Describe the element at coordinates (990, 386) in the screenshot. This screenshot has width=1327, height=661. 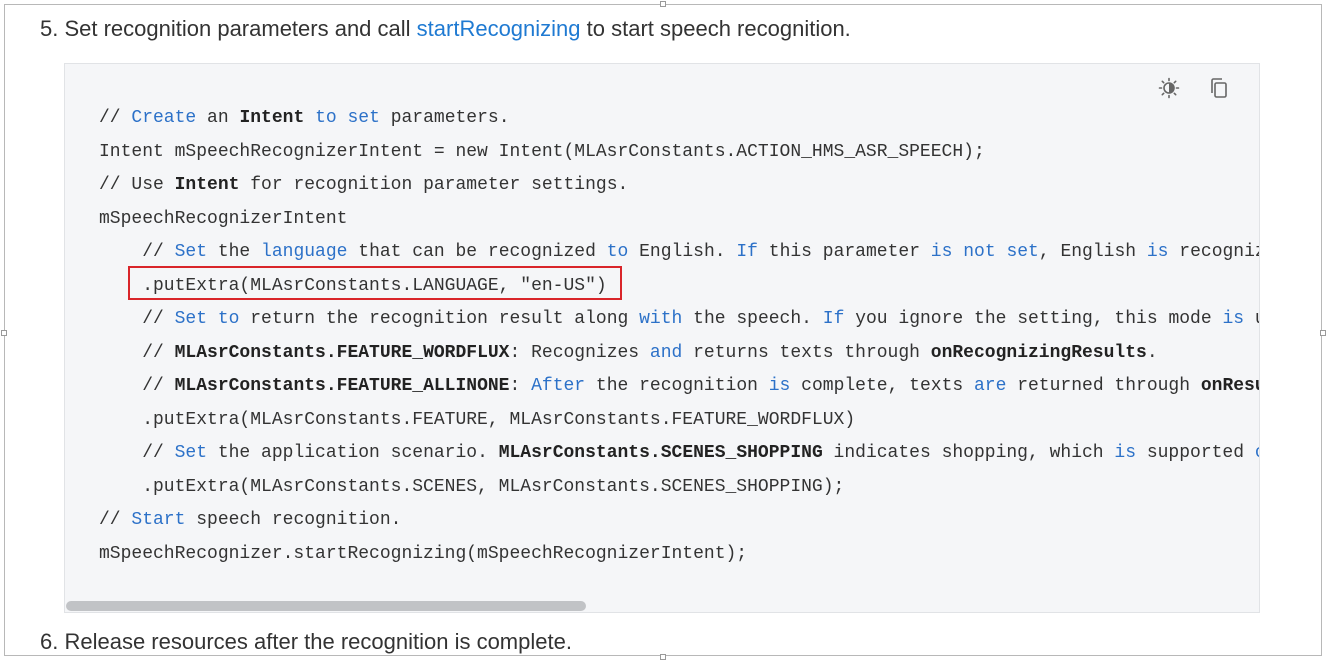
I see `code-keyword: are` at that location.